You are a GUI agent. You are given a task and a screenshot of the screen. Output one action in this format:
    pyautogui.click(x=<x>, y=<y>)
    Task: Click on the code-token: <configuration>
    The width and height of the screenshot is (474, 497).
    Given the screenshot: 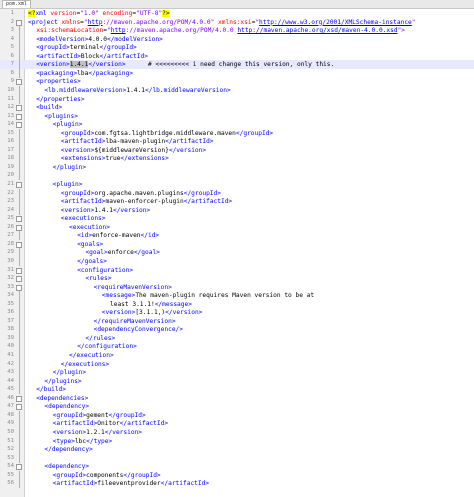 What is the action you would take?
    pyautogui.click(x=105, y=270)
    